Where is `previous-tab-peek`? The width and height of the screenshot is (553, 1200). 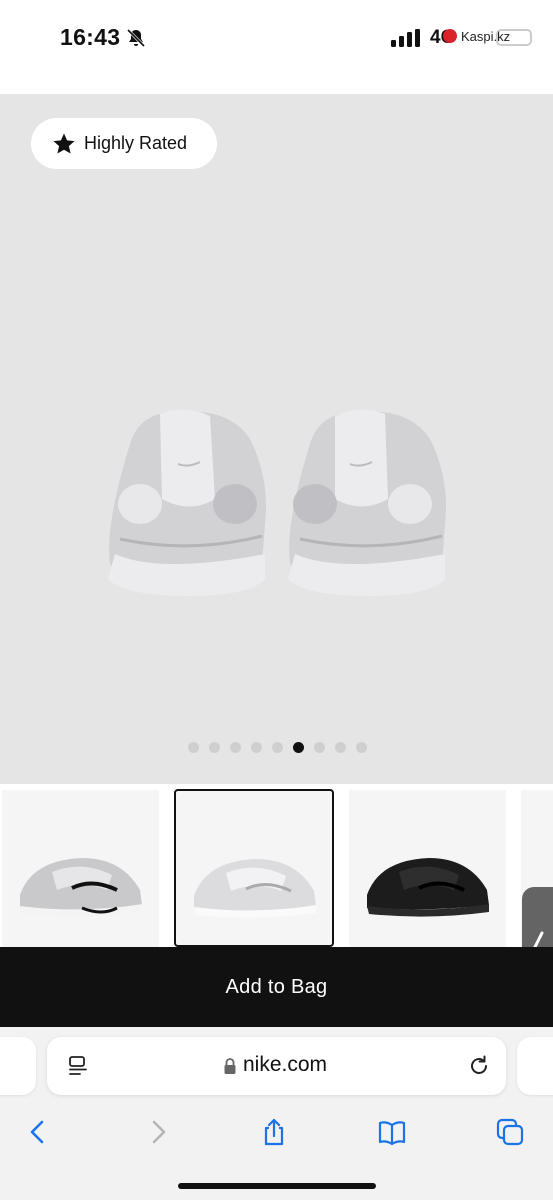 previous-tab-peek is located at coordinates (18, 1066).